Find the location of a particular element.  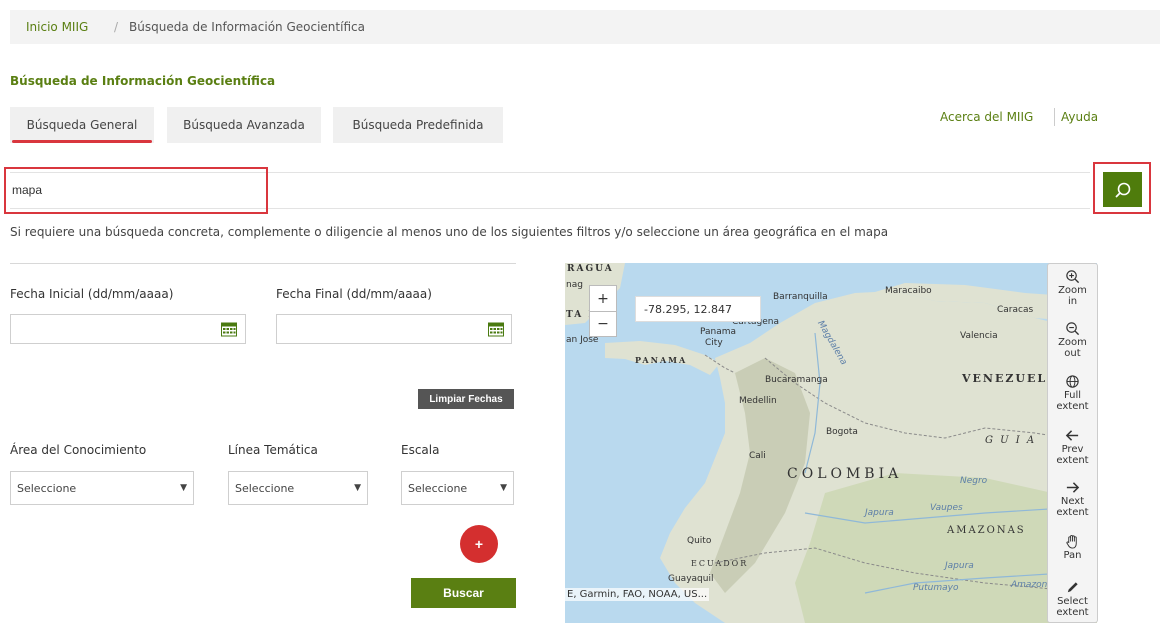

knowledge-area-label: Área del Conocimiento is located at coordinates (78, 450).